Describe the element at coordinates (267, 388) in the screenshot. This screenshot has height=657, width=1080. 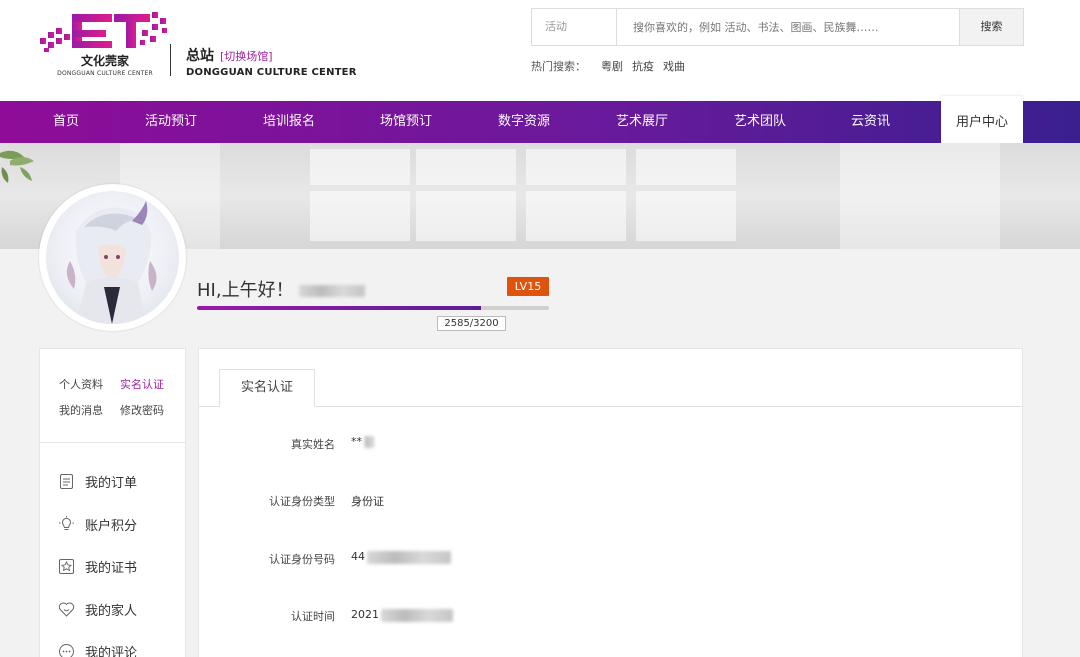
I see `tab-verification: 实名认证` at that location.